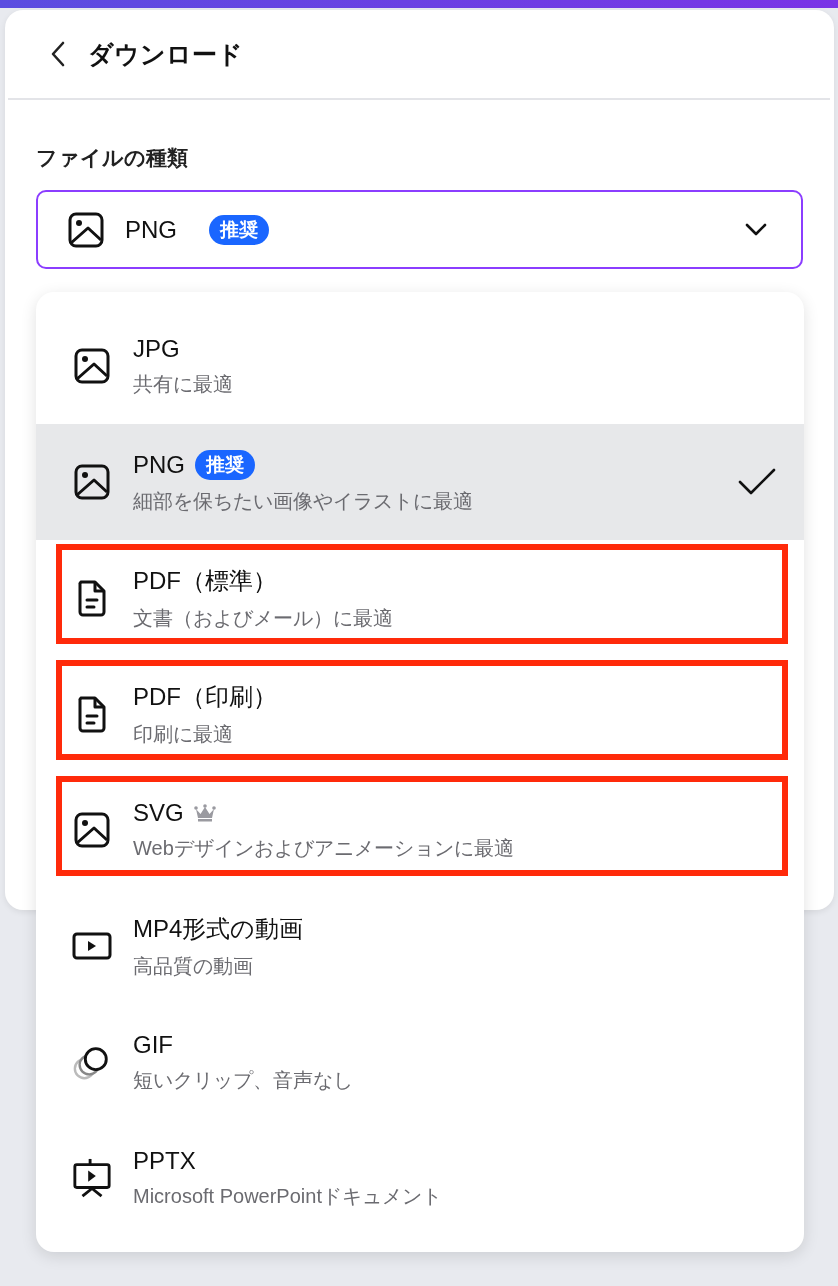 This screenshot has width=838, height=1286. I want to click on option-description: Webデザインおよびアニメーションに最適, so click(324, 848).